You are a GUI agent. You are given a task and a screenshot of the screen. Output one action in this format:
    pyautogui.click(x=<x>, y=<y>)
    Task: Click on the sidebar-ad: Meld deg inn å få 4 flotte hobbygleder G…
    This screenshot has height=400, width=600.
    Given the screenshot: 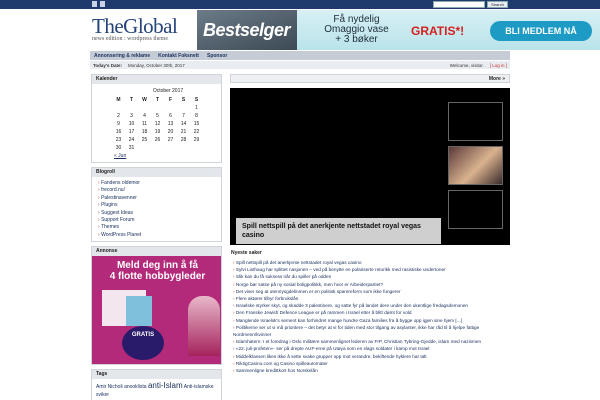 What is the action you would take?
    pyautogui.click(x=156, y=310)
    